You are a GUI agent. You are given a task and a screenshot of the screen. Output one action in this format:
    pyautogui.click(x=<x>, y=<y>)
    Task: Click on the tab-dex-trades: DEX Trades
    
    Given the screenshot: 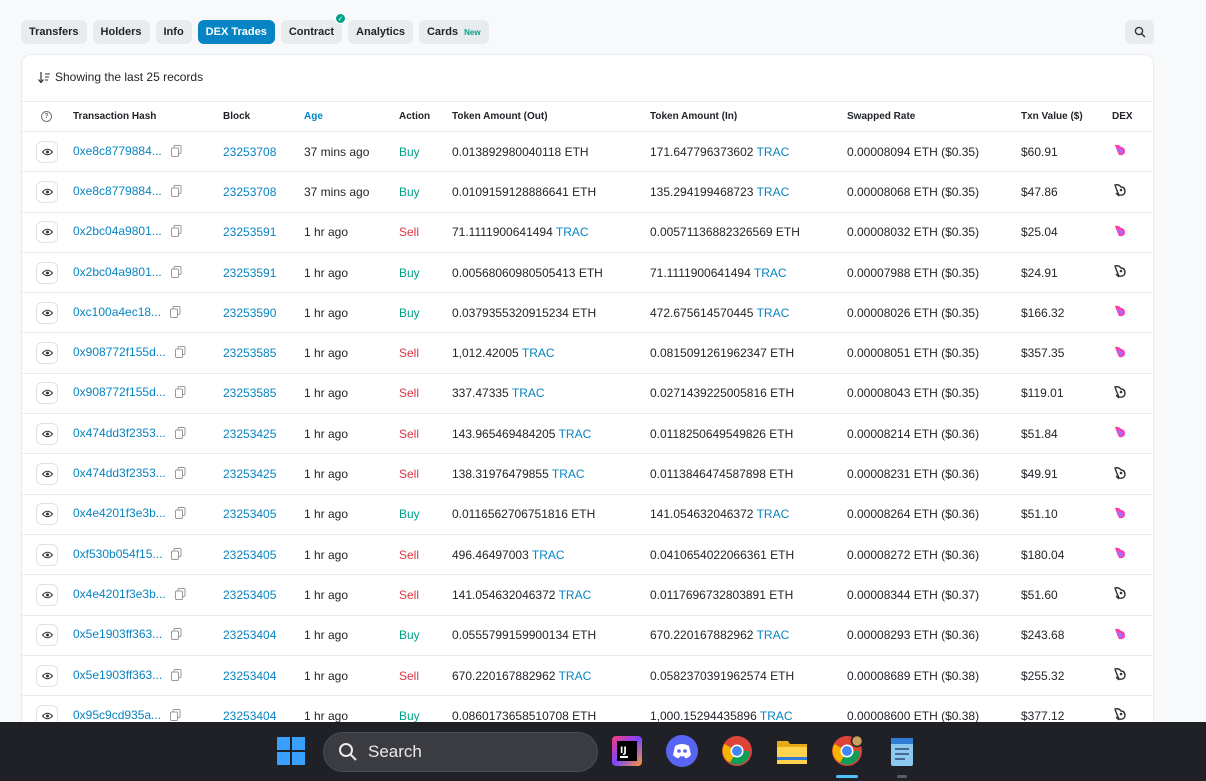 What is the action you would take?
    pyautogui.click(x=236, y=32)
    